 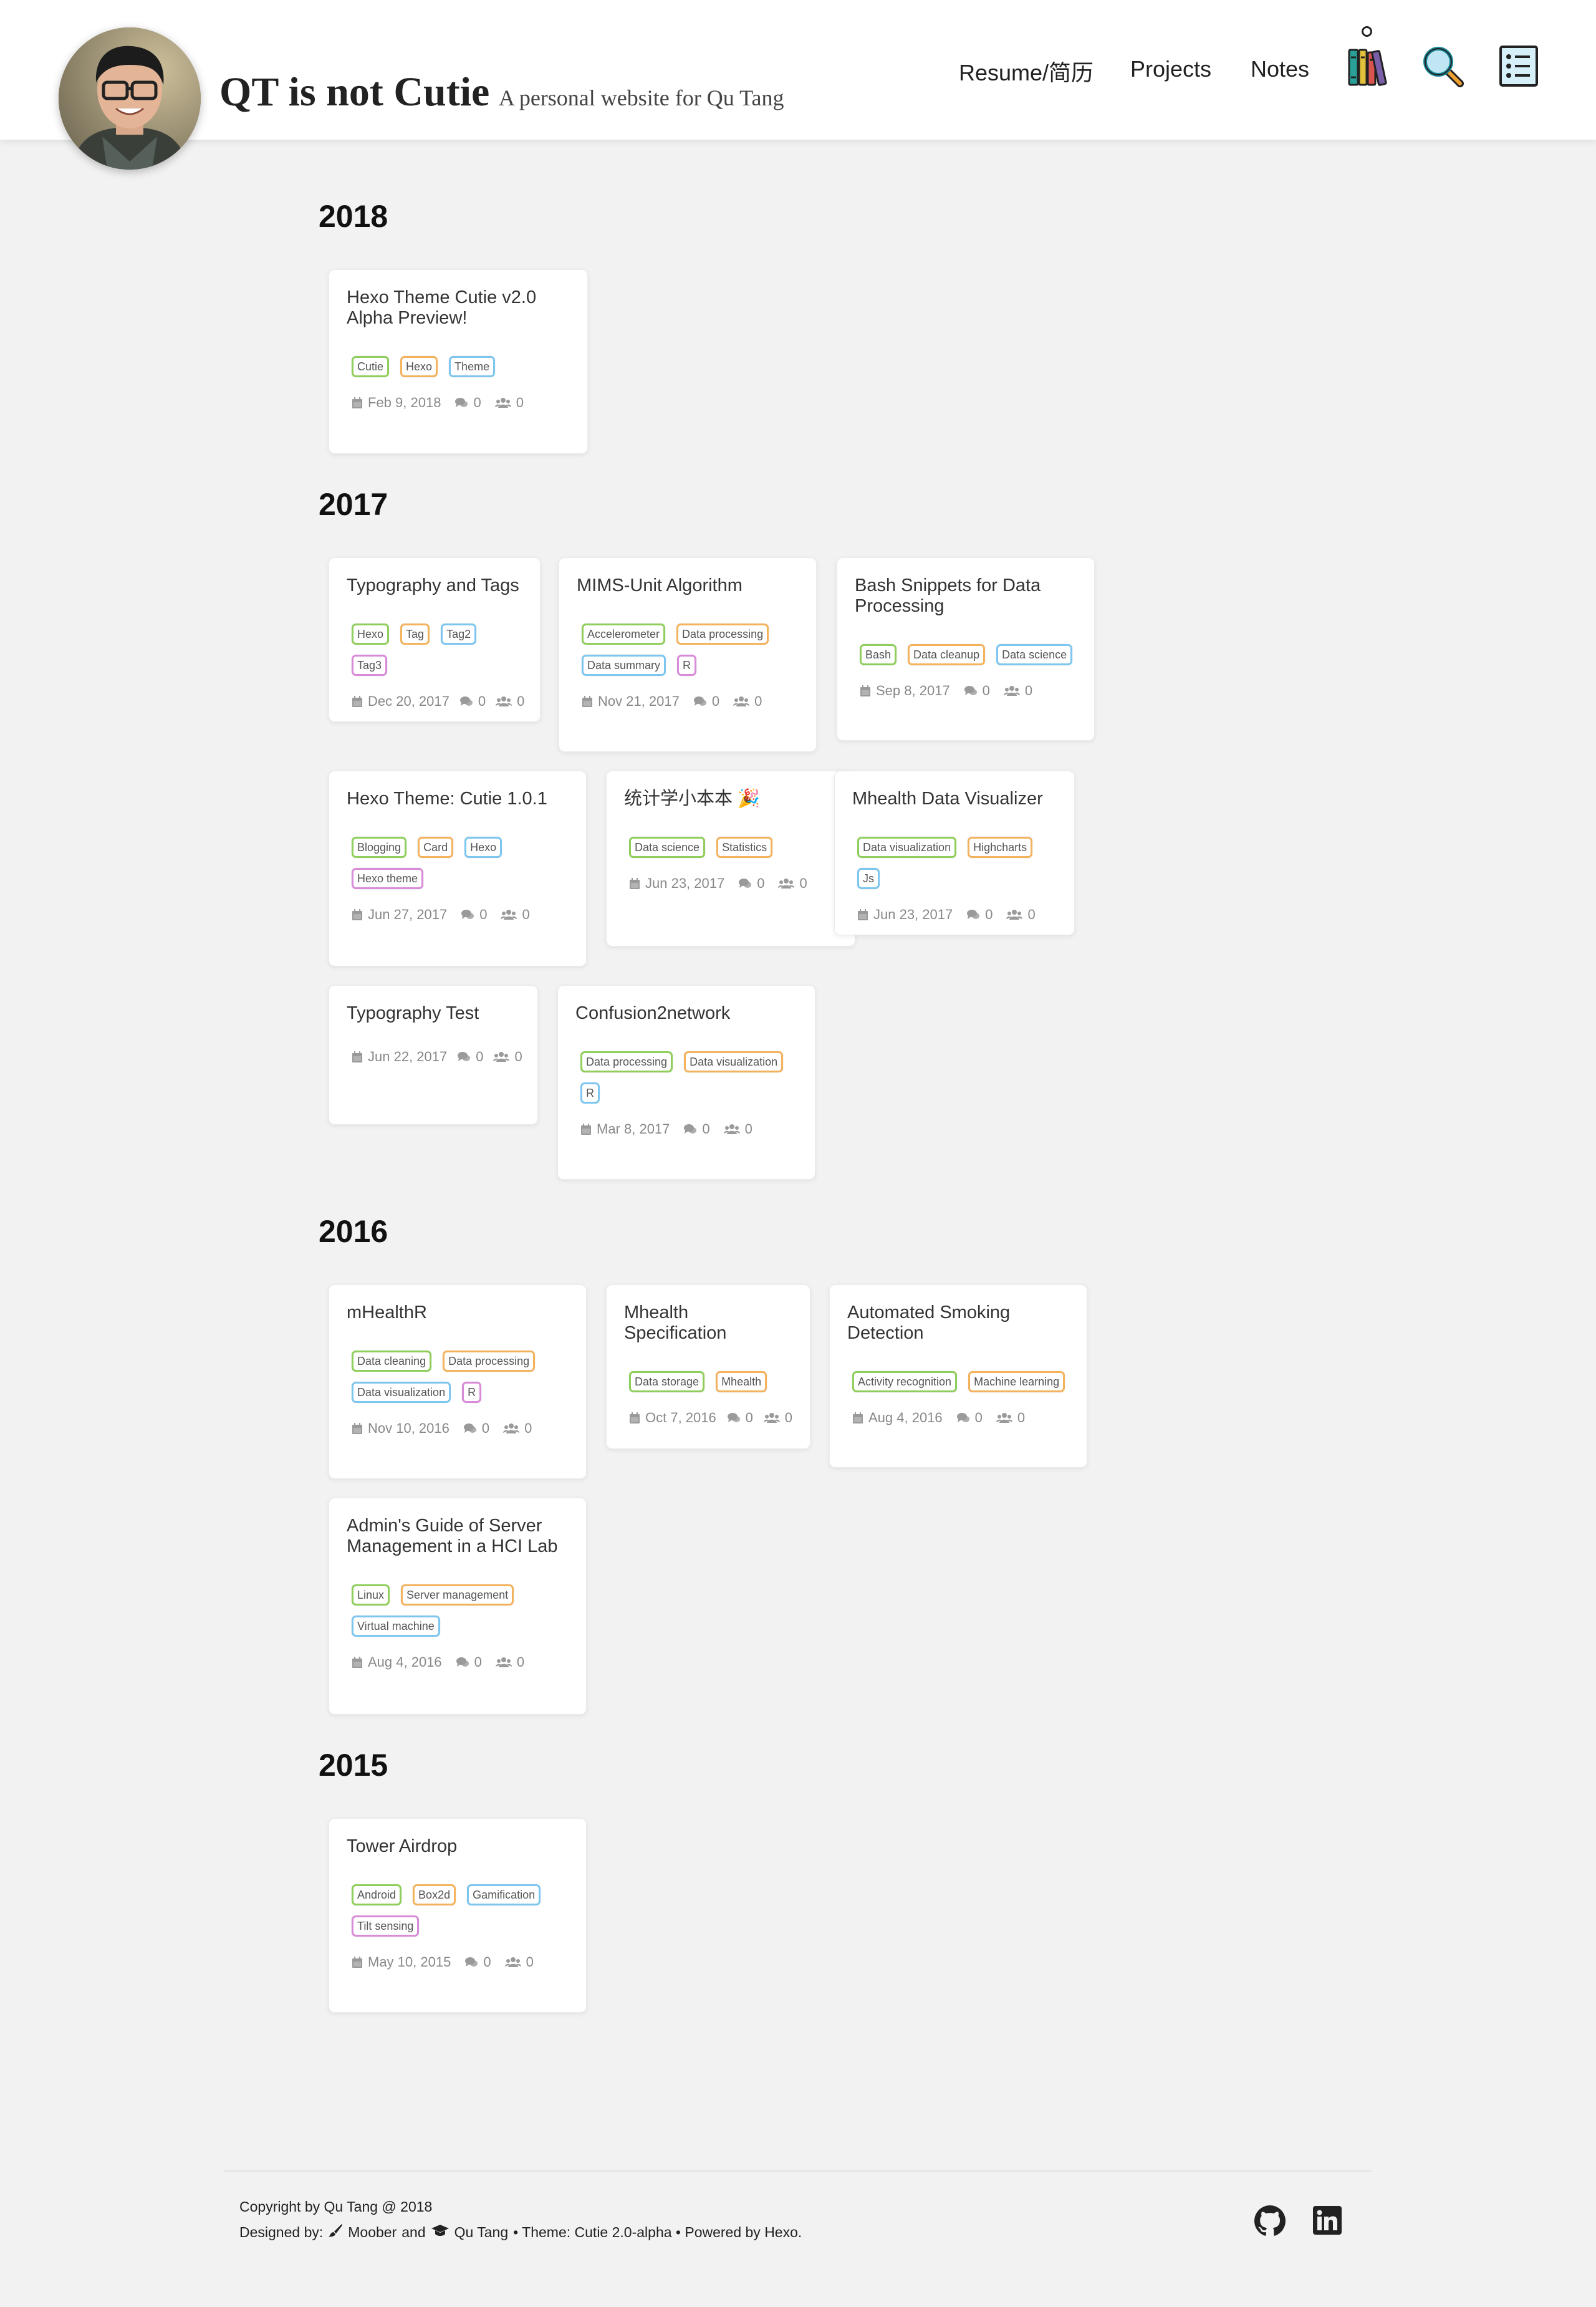 I want to click on post-title: MIMS-Unit Algorithm, so click(x=688, y=586).